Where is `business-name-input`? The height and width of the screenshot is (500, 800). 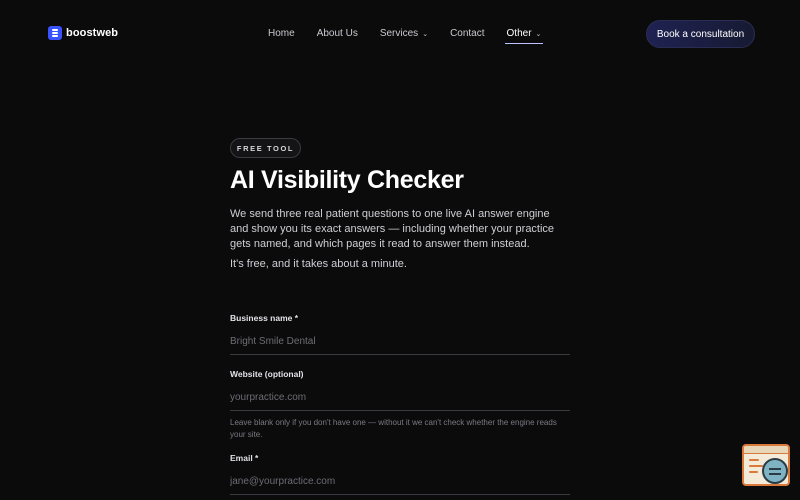
business-name-input is located at coordinates (400, 342).